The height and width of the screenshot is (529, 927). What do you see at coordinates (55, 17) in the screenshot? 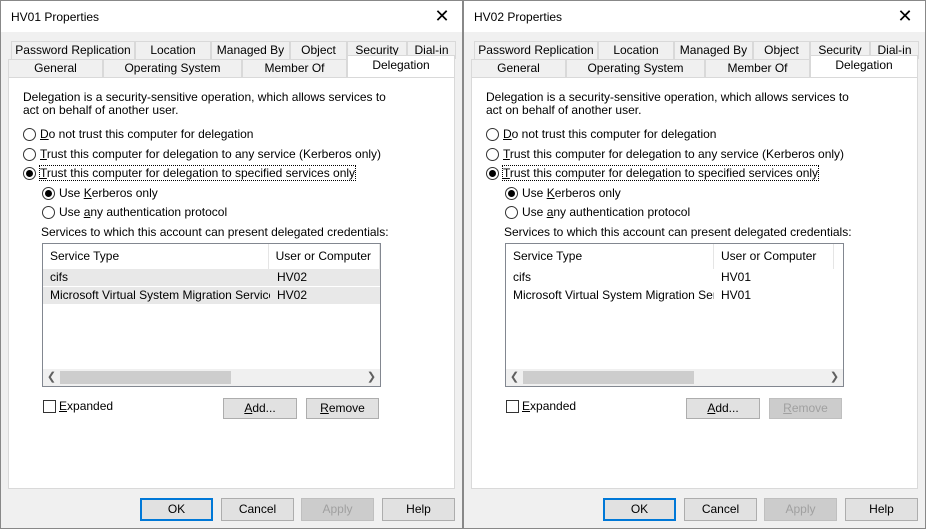
I see `window-title: HV01 Properties` at bounding box center [55, 17].